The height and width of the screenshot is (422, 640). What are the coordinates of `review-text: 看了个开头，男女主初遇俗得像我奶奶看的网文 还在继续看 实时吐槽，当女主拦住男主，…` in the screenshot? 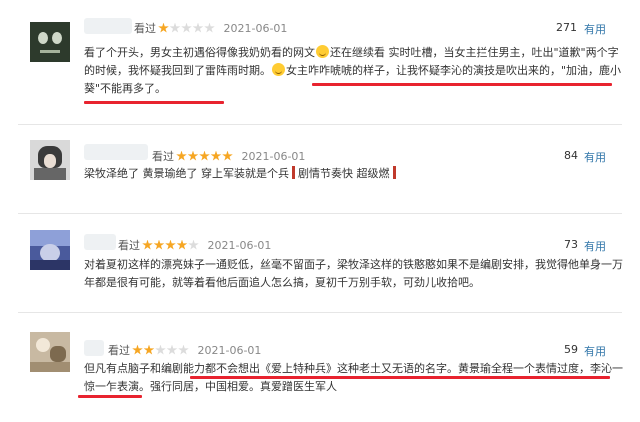 It's located at (354, 71).